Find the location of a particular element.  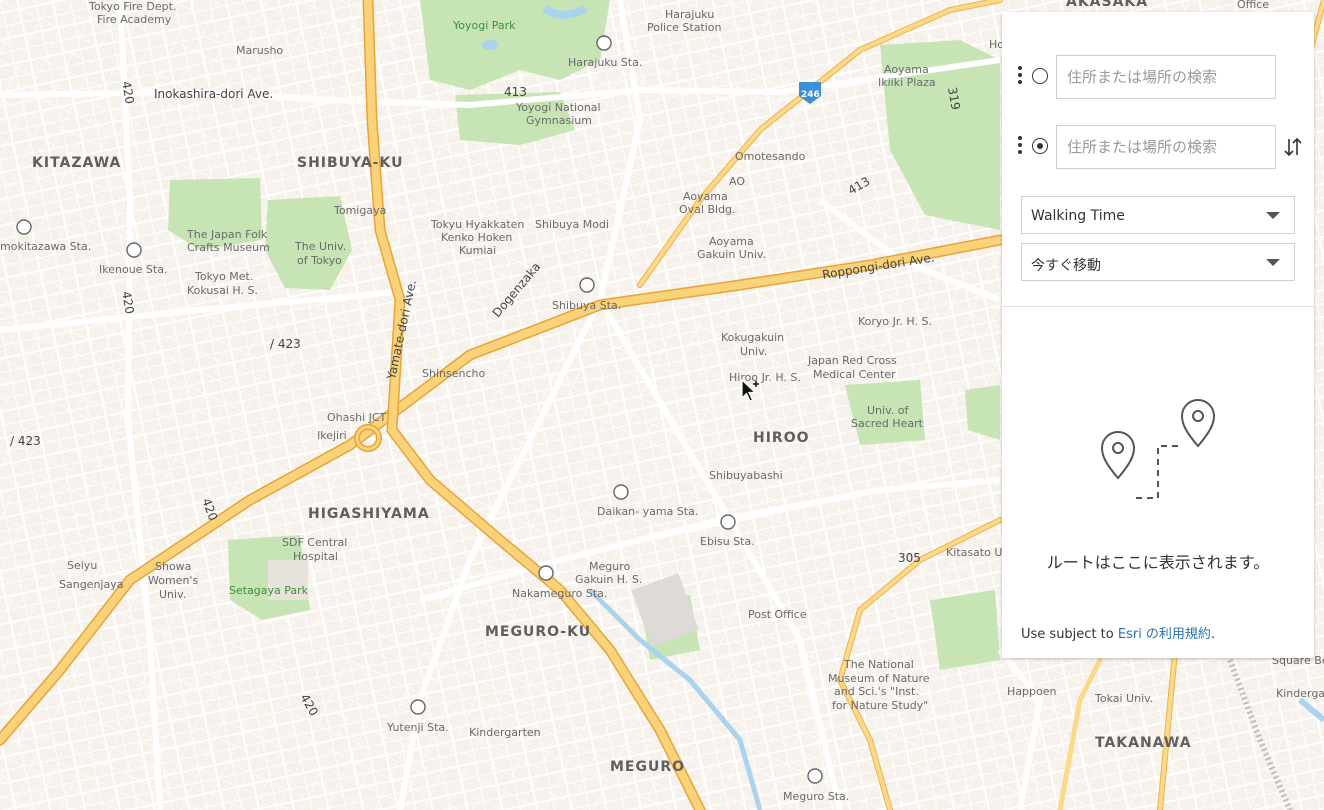

place-label: Crafts Museum is located at coordinates (228, 247).